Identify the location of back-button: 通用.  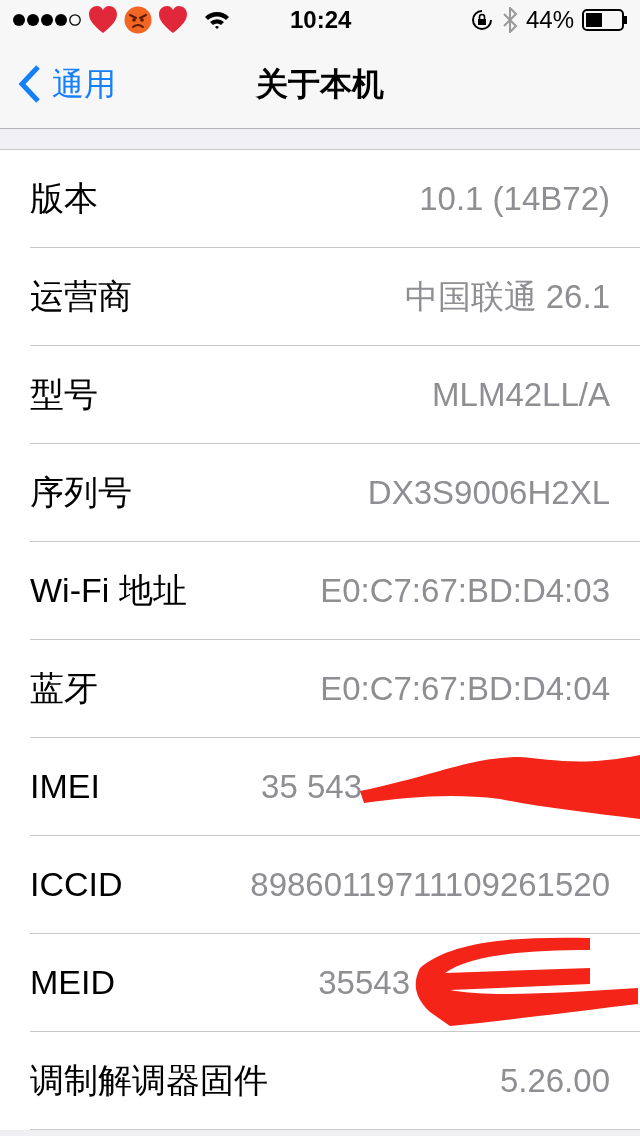
(58, 84).